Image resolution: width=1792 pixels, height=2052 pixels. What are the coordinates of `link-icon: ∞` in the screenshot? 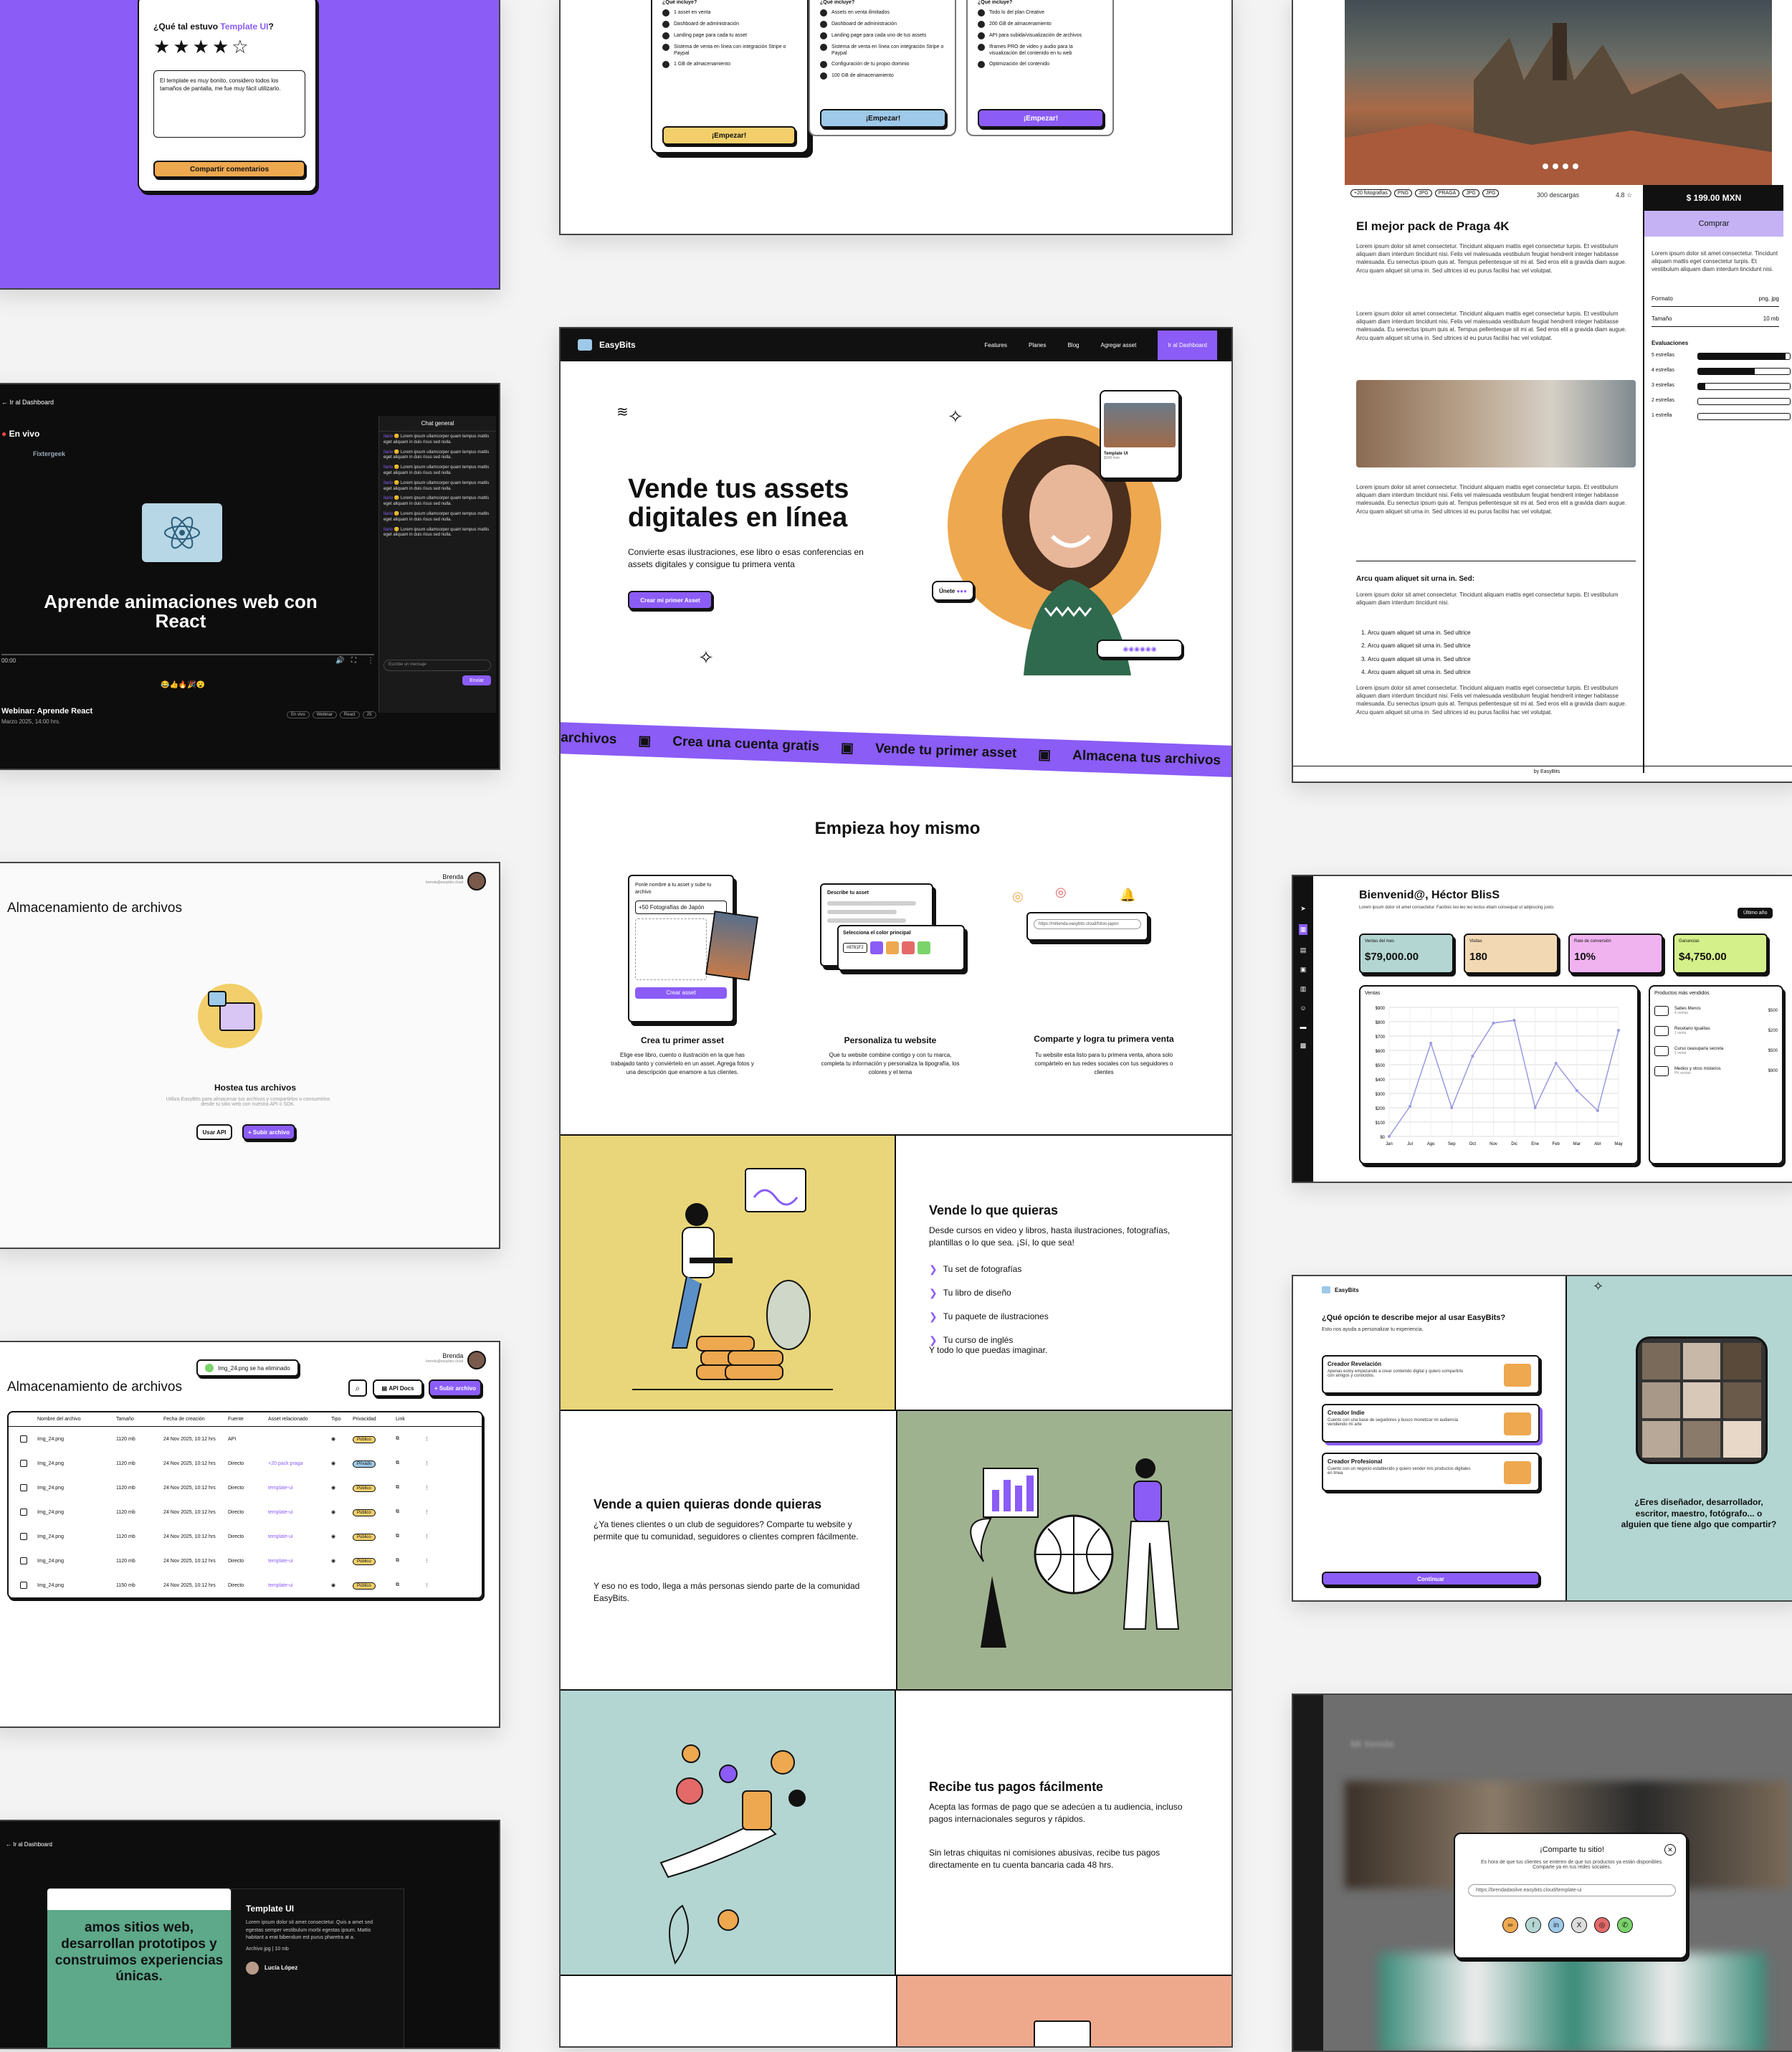 It's located at (1510, 1925).